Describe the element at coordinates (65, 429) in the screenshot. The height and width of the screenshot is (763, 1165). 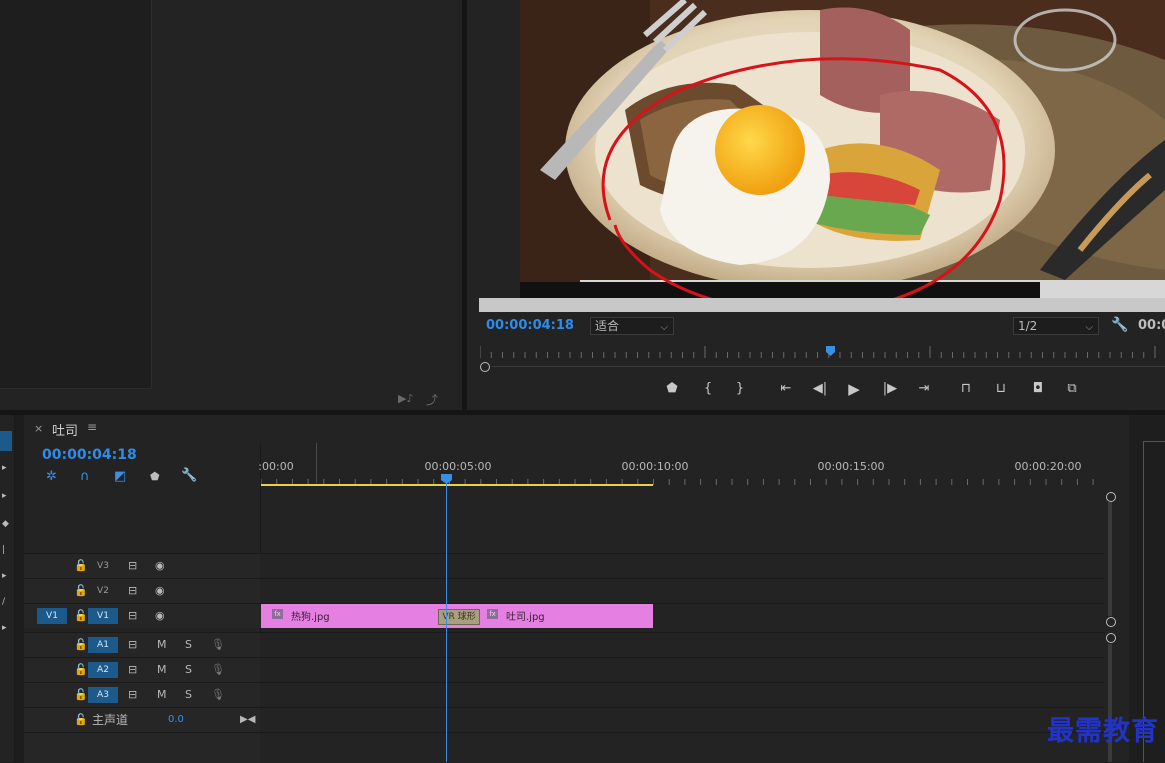
I see `sequence-tab: 吐司` at that location.